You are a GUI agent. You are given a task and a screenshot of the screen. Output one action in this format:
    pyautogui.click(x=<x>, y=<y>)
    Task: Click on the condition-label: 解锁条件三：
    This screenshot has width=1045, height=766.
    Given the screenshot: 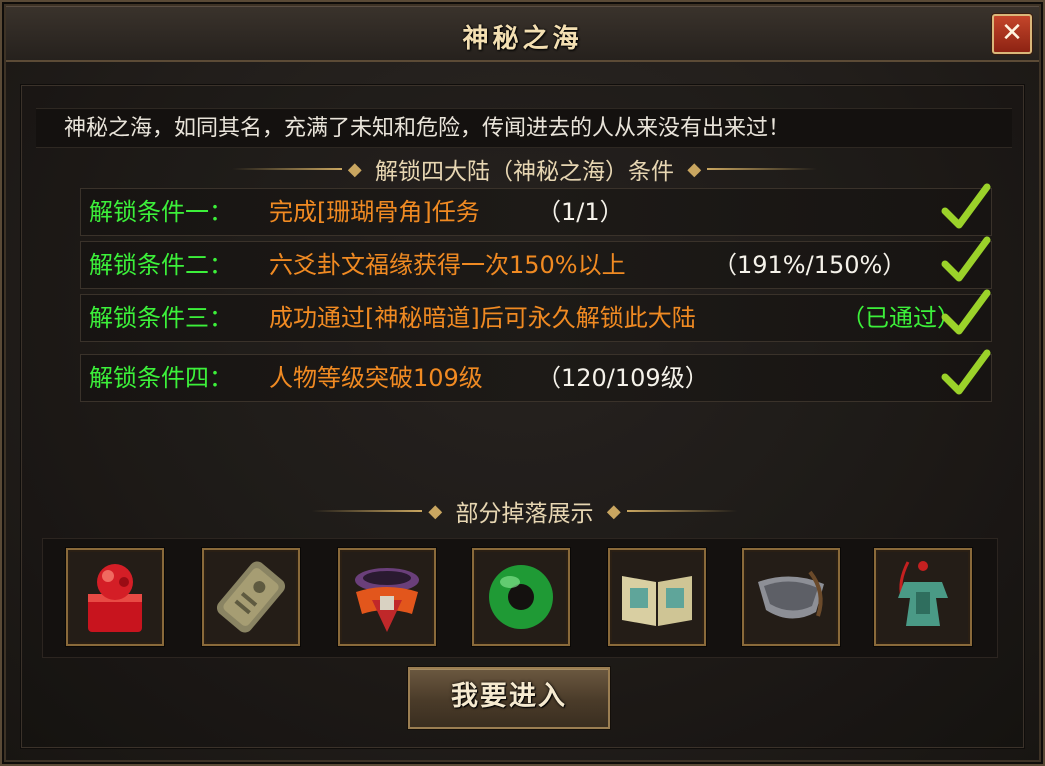 What is the action you would take?
    pyautogui.click(x=161, y=318)
    